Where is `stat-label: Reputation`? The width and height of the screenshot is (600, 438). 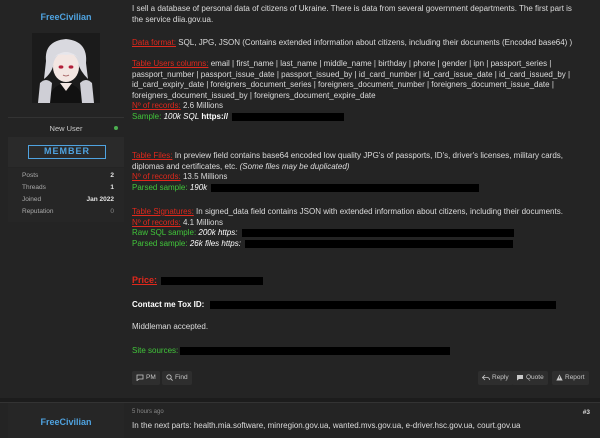
stat-label: Reputation is located at coordinates (38, 211).